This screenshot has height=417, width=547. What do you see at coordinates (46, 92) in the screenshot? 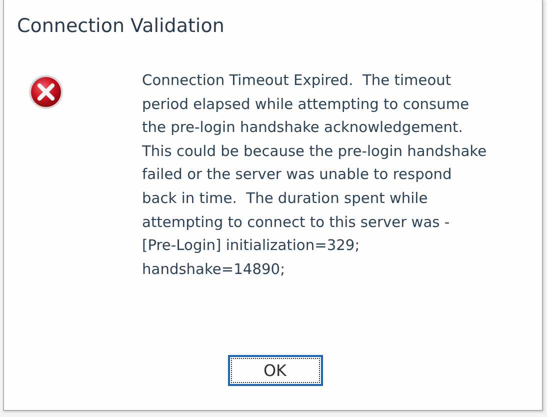
I see `error-icon` at bounding box center [46, 92].